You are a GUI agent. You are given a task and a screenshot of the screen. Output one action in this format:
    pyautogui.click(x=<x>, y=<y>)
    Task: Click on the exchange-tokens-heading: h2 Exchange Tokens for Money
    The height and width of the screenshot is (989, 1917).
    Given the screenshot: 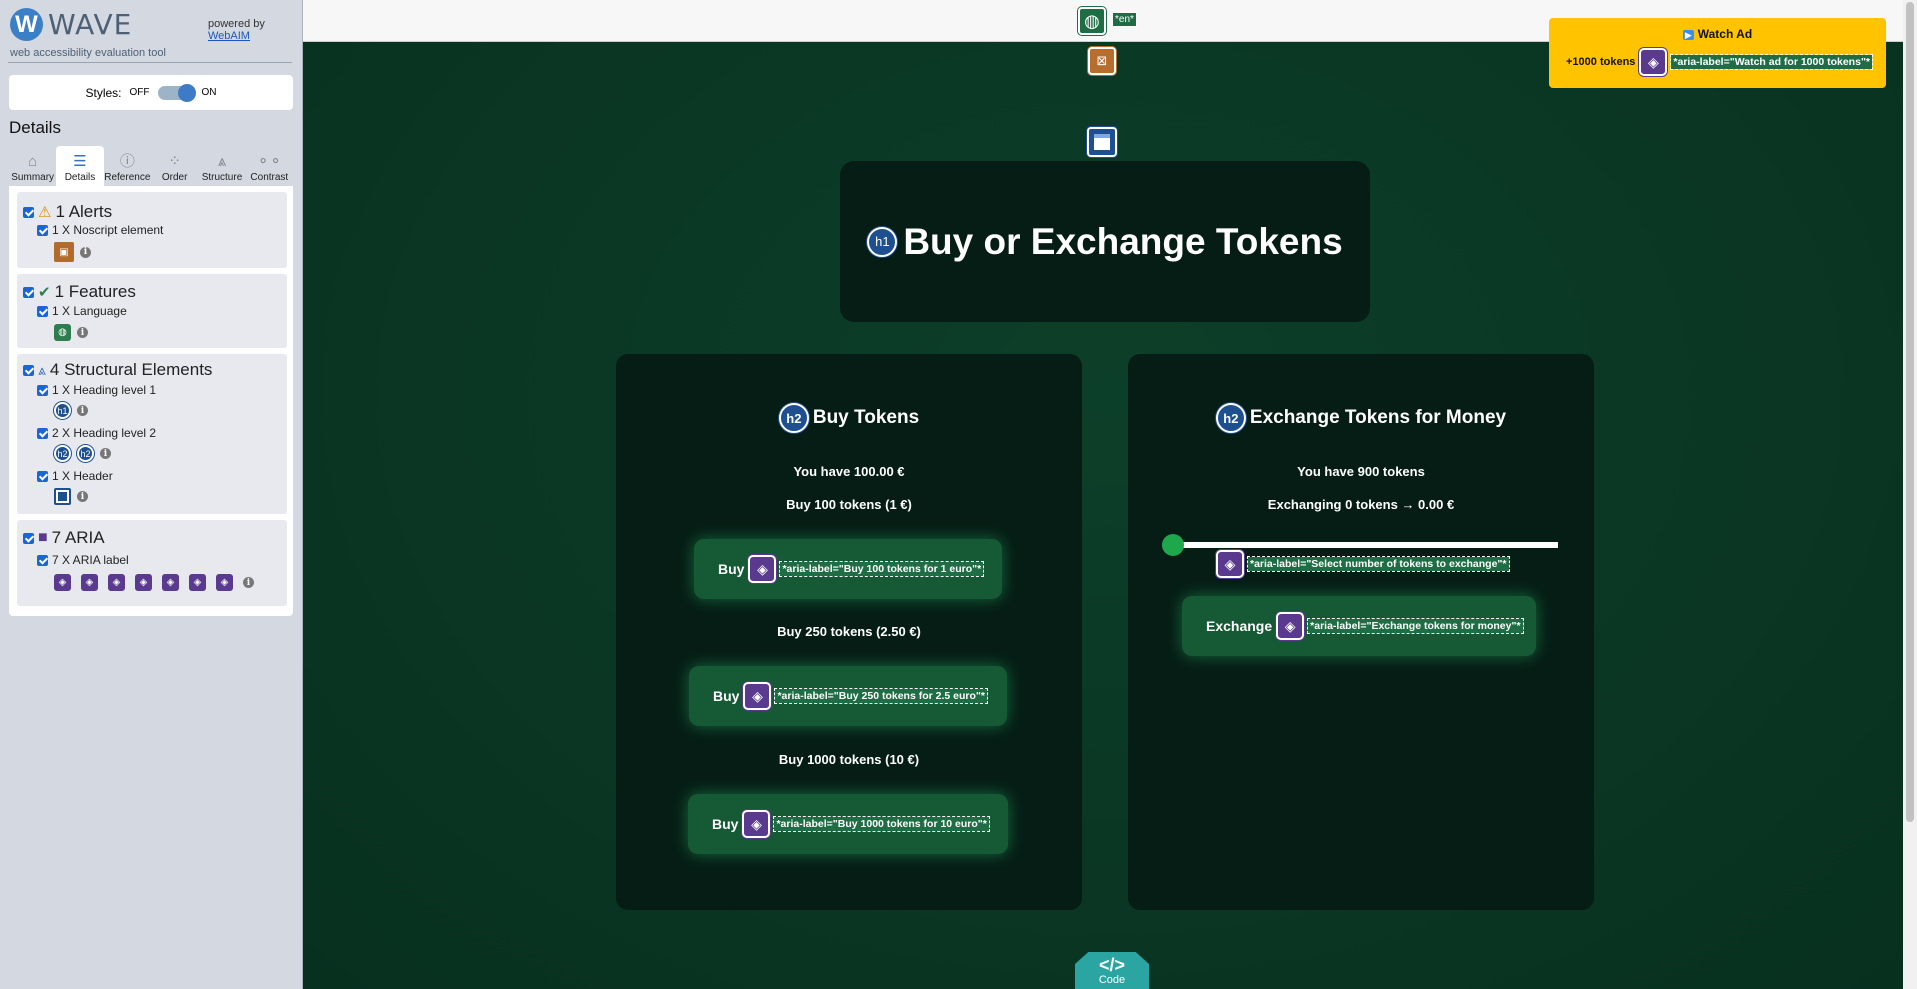 What is the action you would take?
    pyautogui.click(x=1361, y=418)
    